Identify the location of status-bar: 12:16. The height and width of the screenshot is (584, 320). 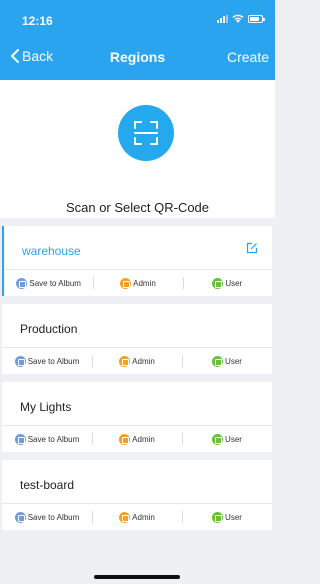
(137, 20).